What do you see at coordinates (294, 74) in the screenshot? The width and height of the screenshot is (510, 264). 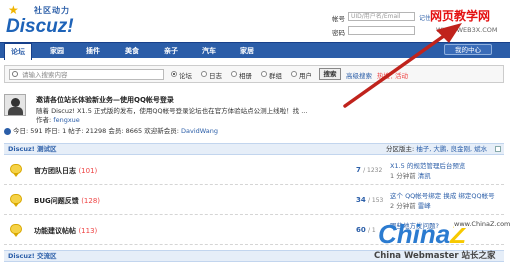 I see `radio-user` at bounding box center [294, 74].